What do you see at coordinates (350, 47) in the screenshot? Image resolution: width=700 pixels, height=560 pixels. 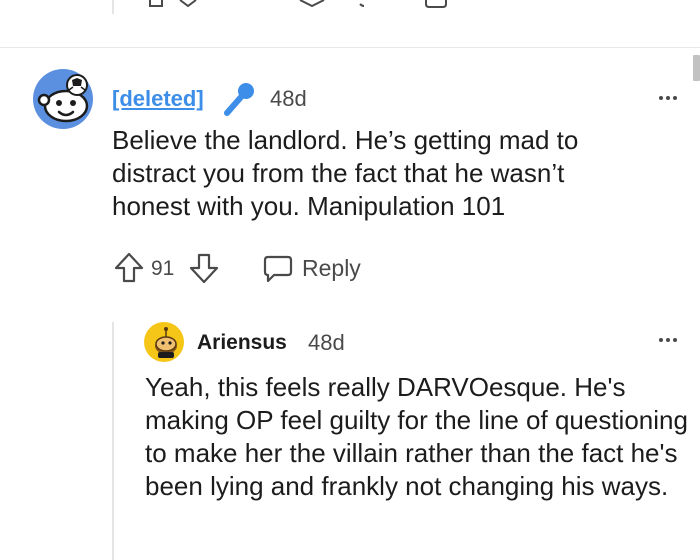 I see `comment-divider` at bounding box center [350, 47].